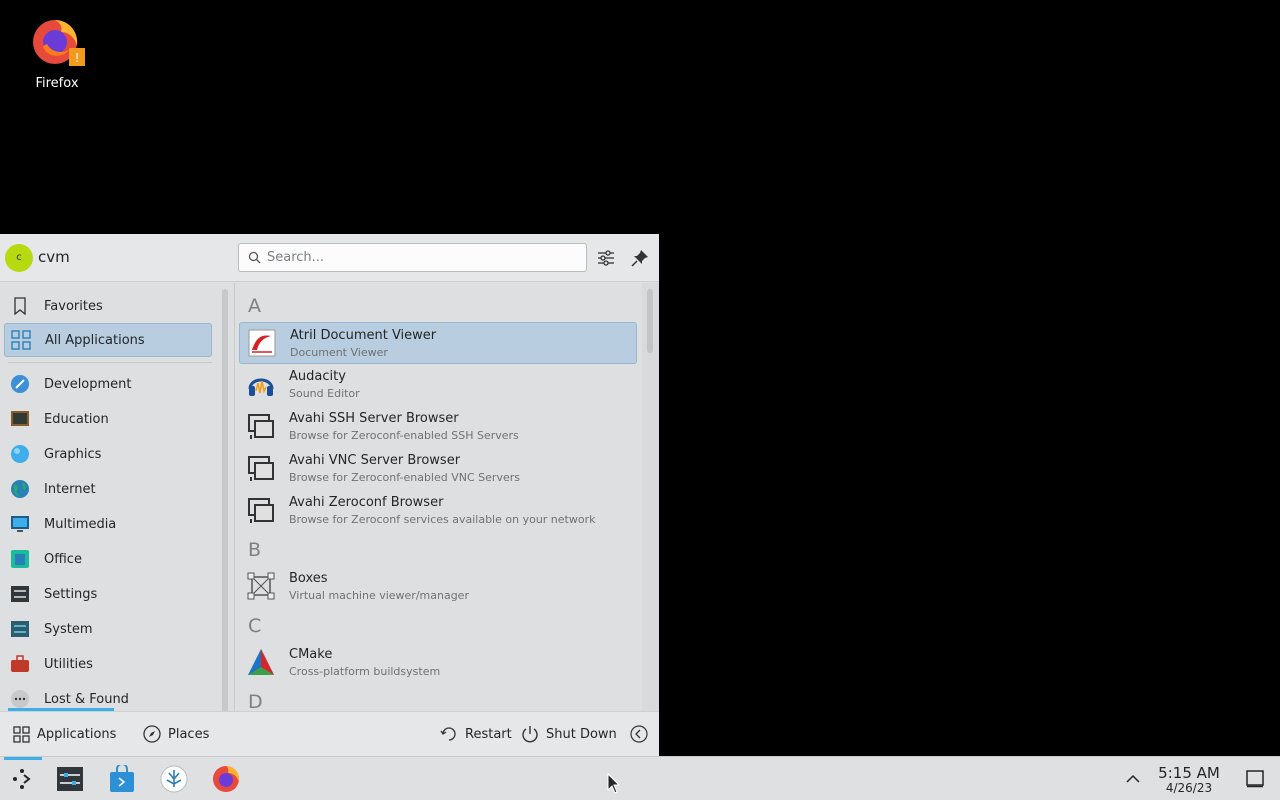 Image resolution: width=1280 pixels, height=800 pixels. I want to click on tray-expand-button, so click(1133, 779).